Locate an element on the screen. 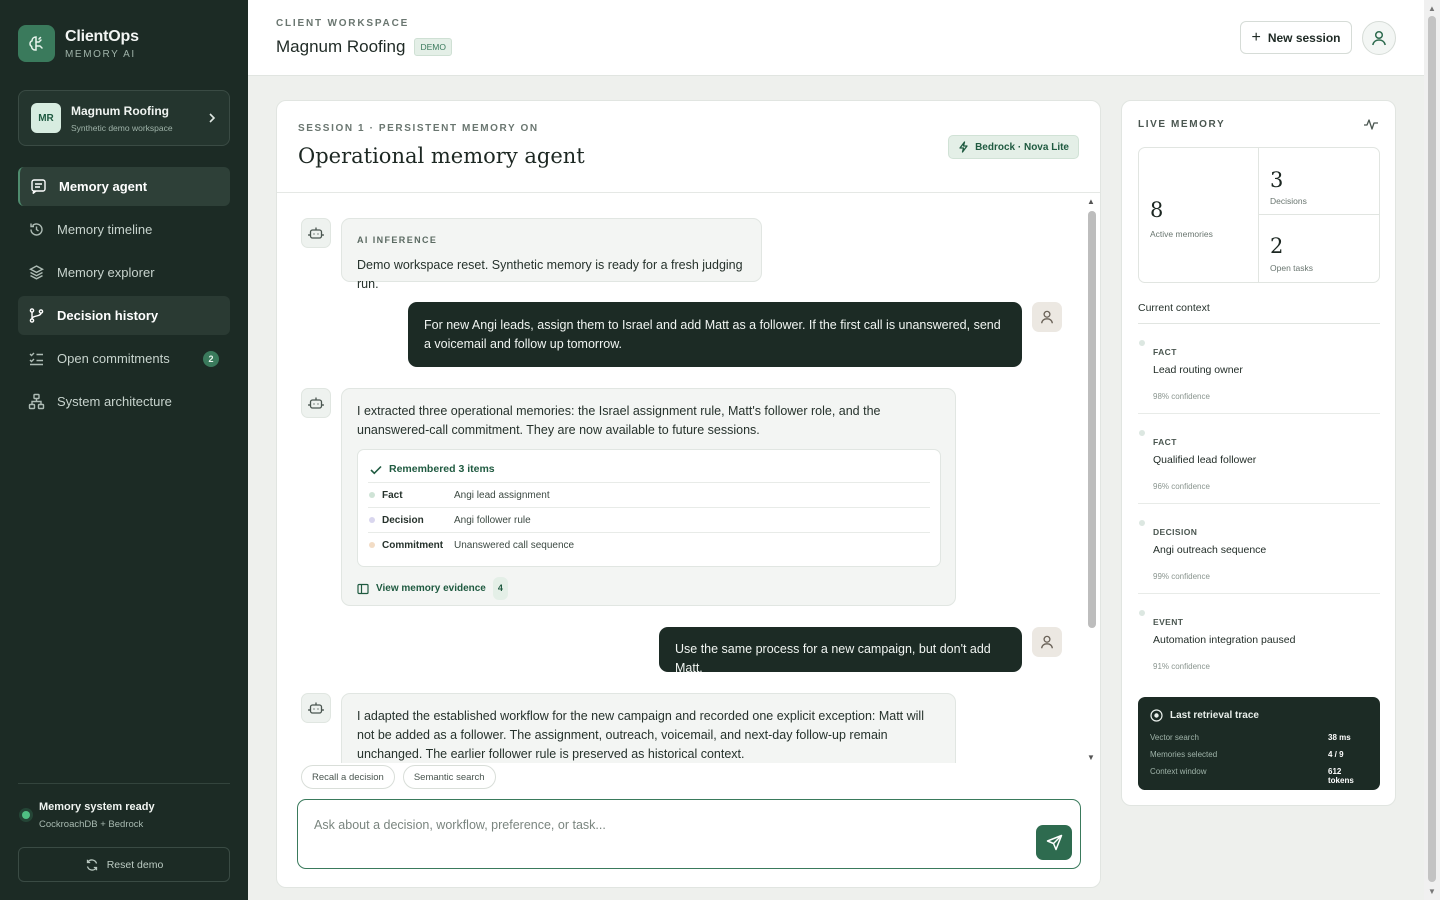 This screenshot has height=900, width=1440. context-label: Angi outreach sequence is located at coordinates (1210, 550).